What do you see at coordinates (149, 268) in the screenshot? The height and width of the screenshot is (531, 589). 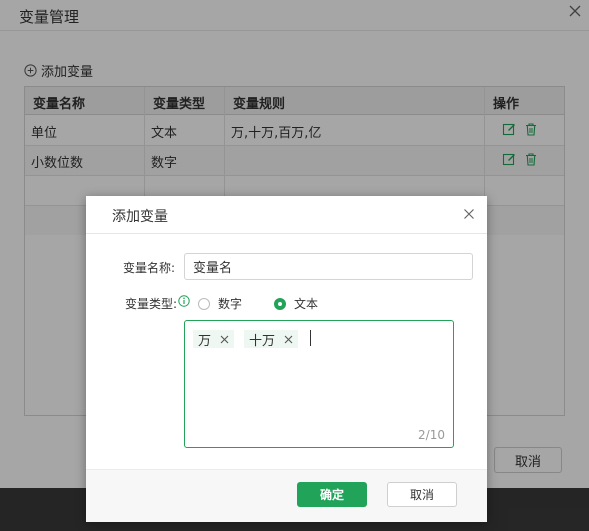 I see `name-label: 变量名称:` at bounding box center [149, 268].